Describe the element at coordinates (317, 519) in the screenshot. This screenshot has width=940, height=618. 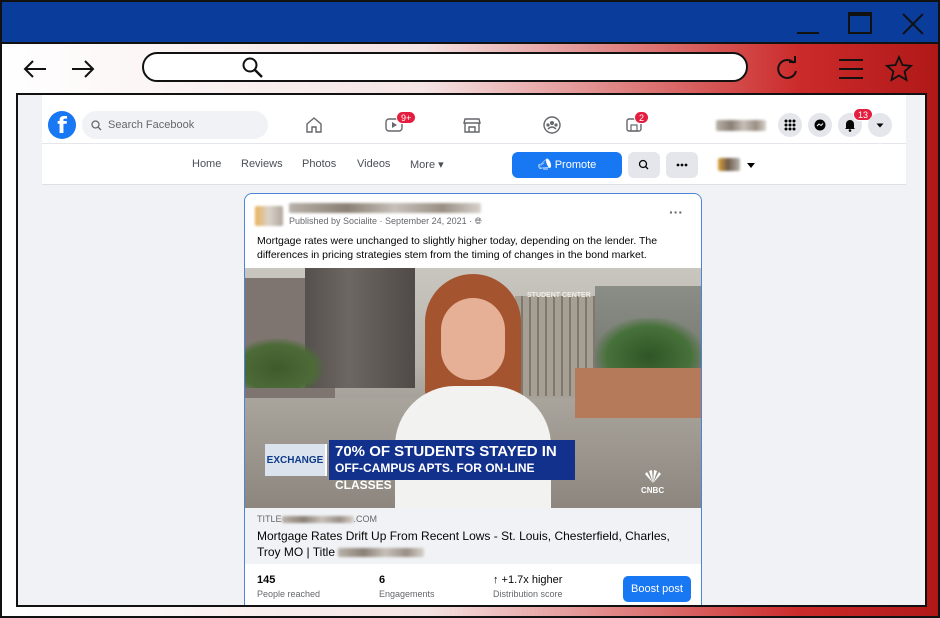
I see `domain-redacted` at that location.